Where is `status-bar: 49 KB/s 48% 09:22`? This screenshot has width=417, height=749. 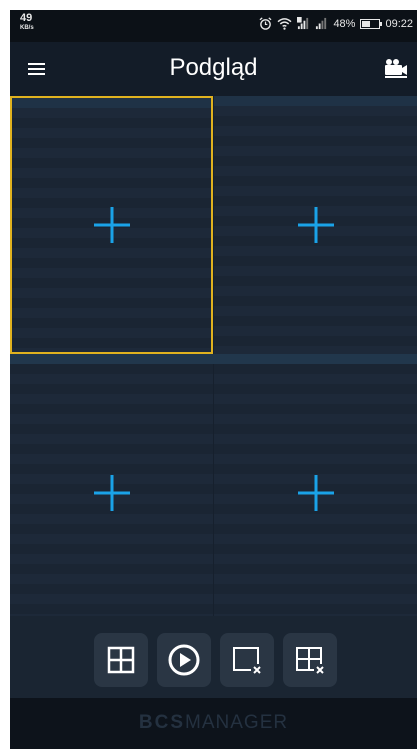 status-bar: 49 KB/s 48% 09:22 is located at coordinates (213, 26).